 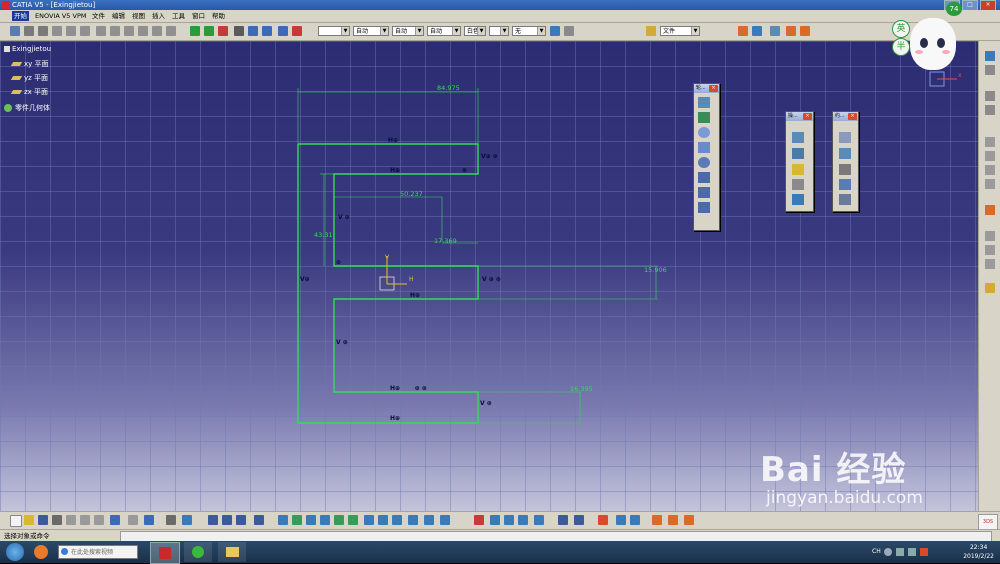 I want to click on folder-icon, so click(x=651, y=31).